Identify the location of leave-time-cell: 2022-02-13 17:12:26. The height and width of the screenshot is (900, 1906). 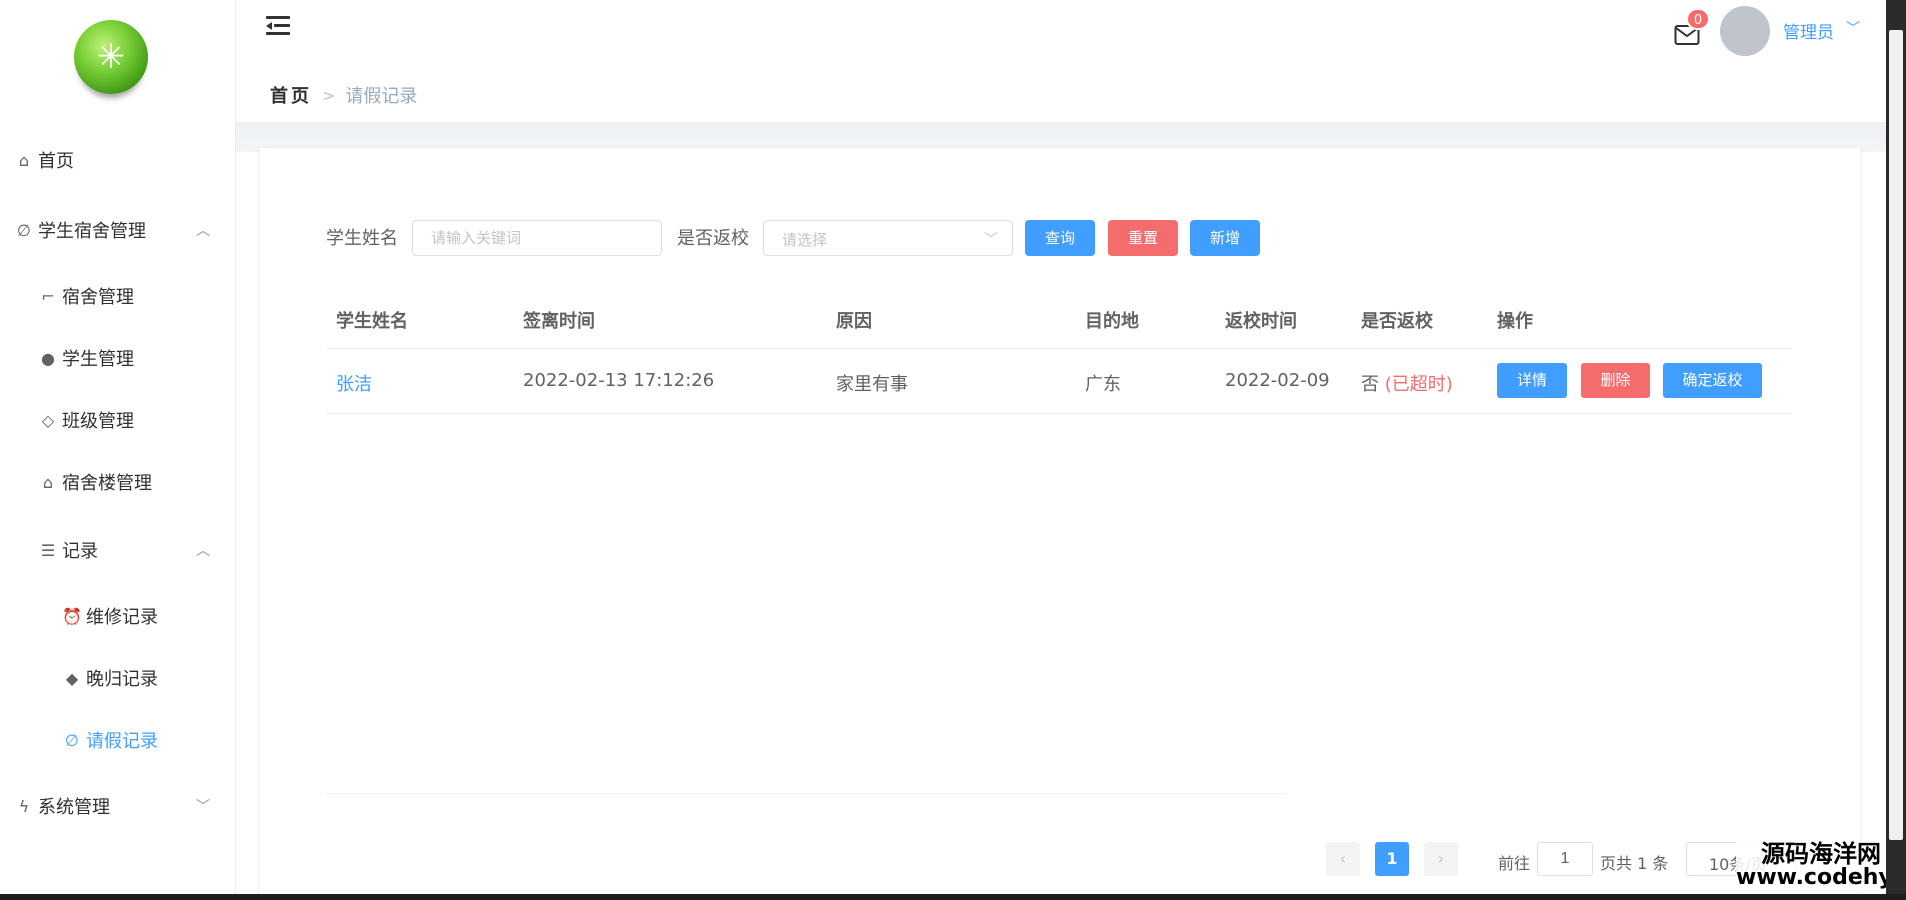
(619, 380).